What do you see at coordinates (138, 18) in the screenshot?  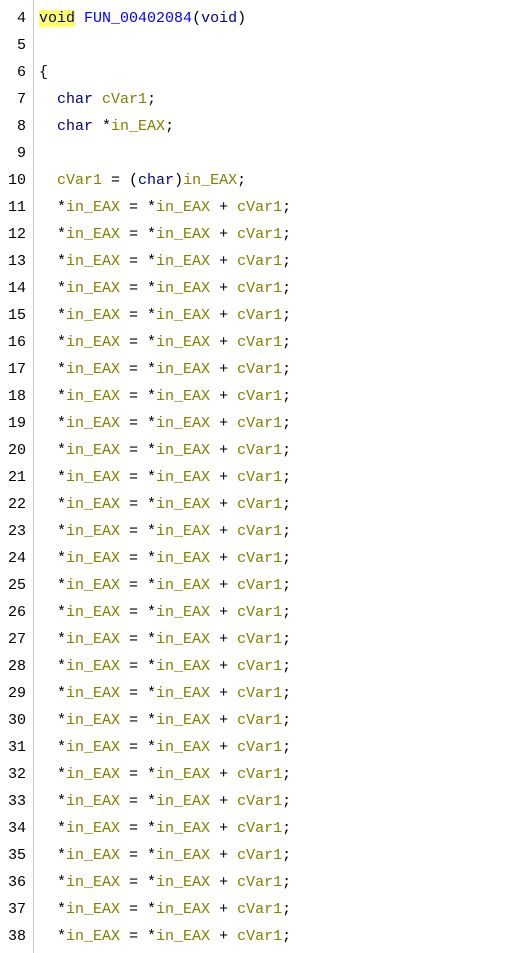 I see `function-name-token: FUN_00402084` at bounding box center [138, 18].